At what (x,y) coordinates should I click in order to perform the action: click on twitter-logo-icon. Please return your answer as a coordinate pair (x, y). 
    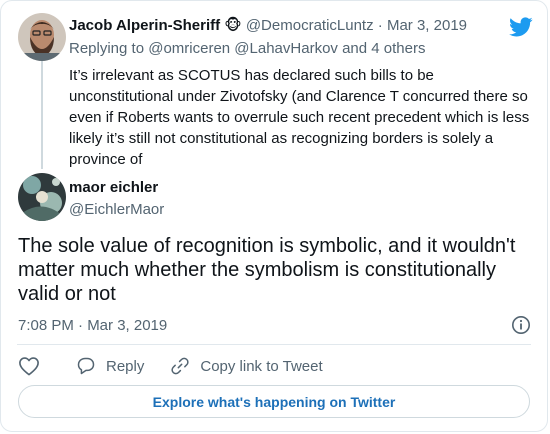
    Looking at the image, I should click on (521, 27).